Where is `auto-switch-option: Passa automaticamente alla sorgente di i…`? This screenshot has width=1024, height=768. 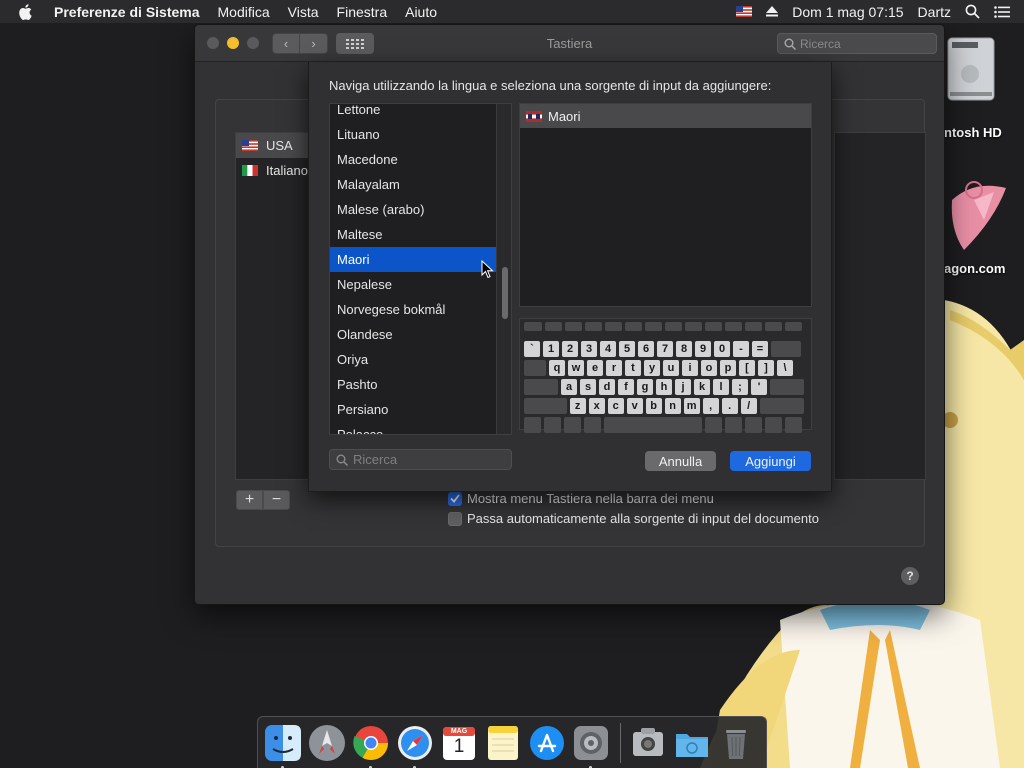 auto-switch-option: Passa automaticamente alla sorgente di i… is located at coordinates (633, 518).